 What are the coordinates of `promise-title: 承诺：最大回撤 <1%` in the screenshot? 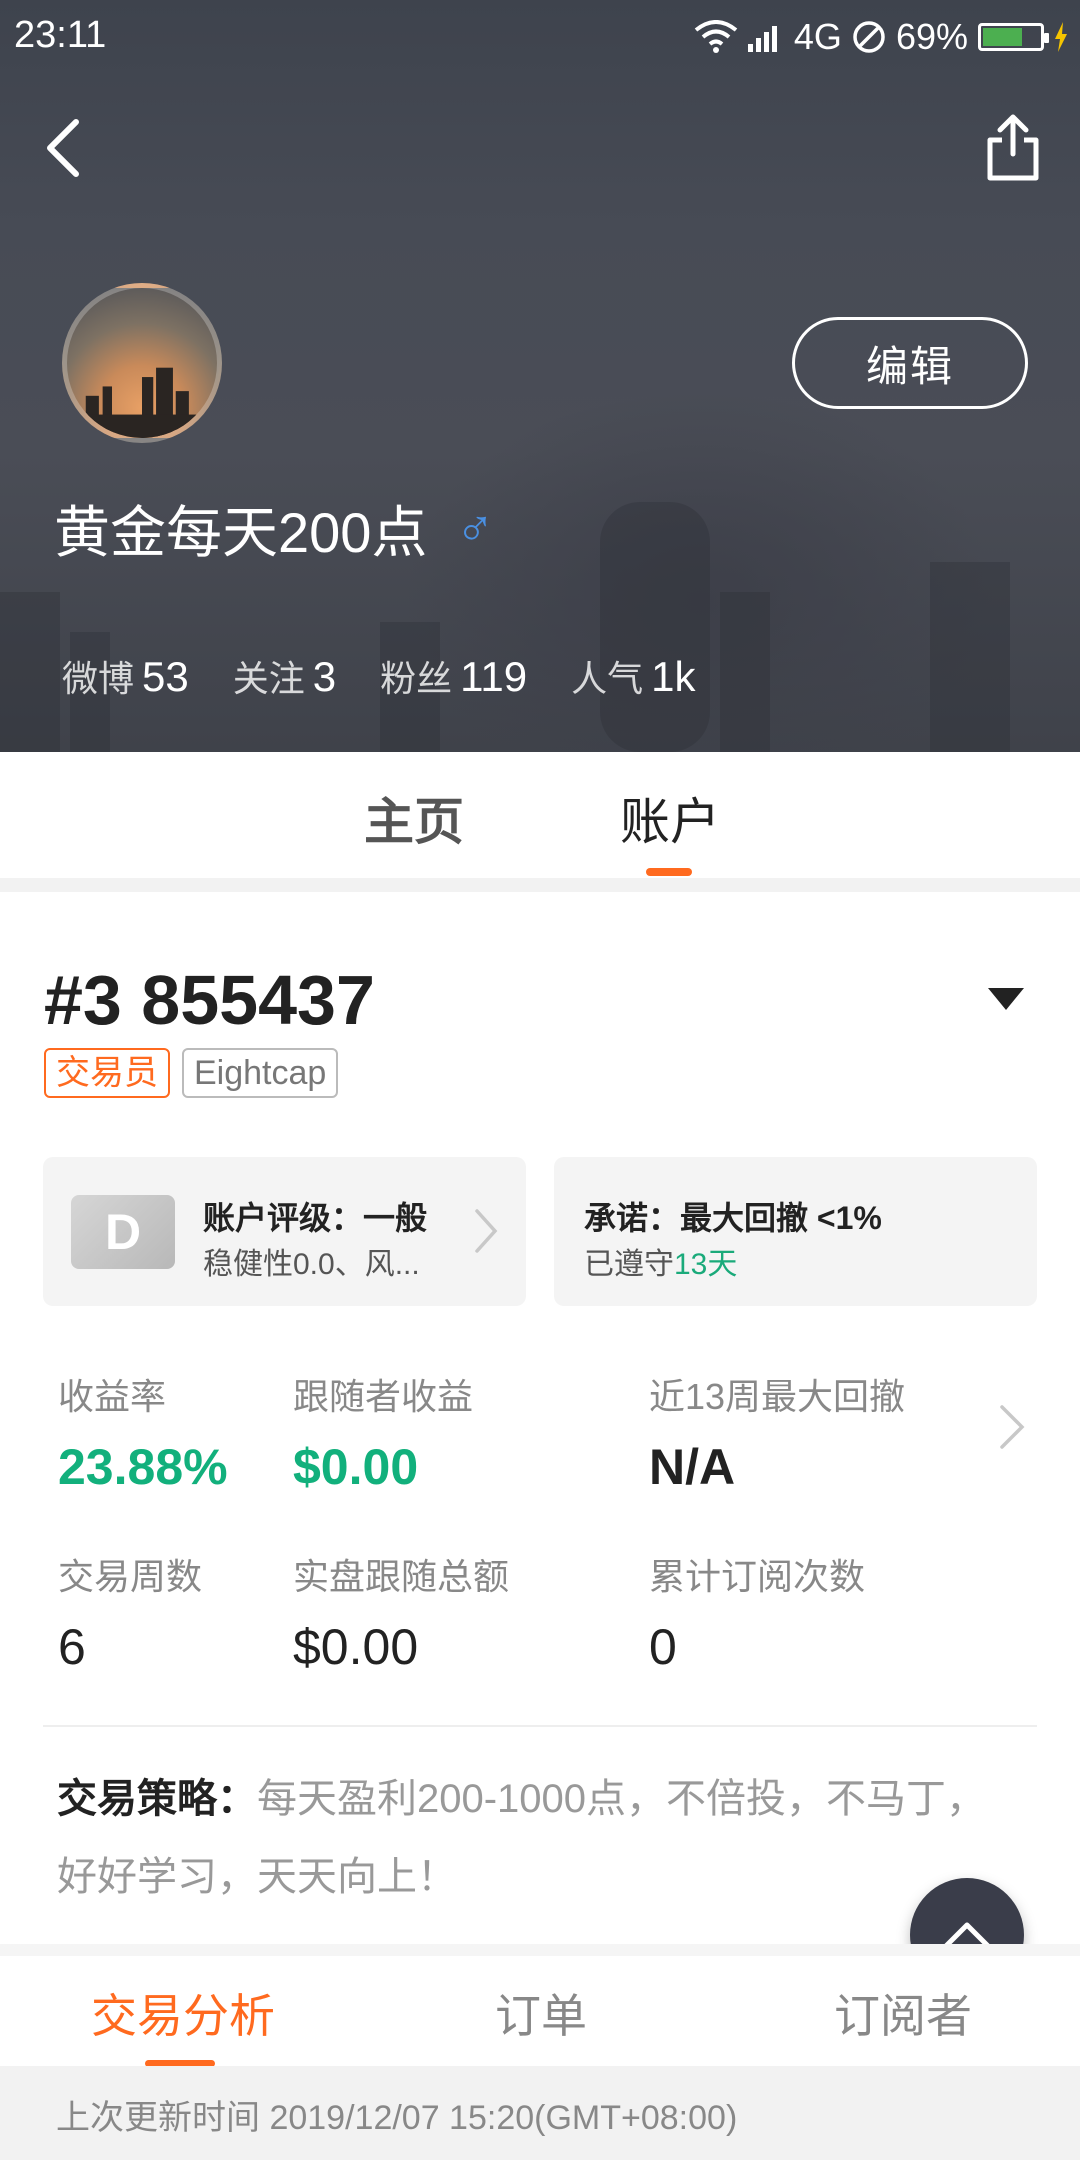 It's located at (733, 1218).